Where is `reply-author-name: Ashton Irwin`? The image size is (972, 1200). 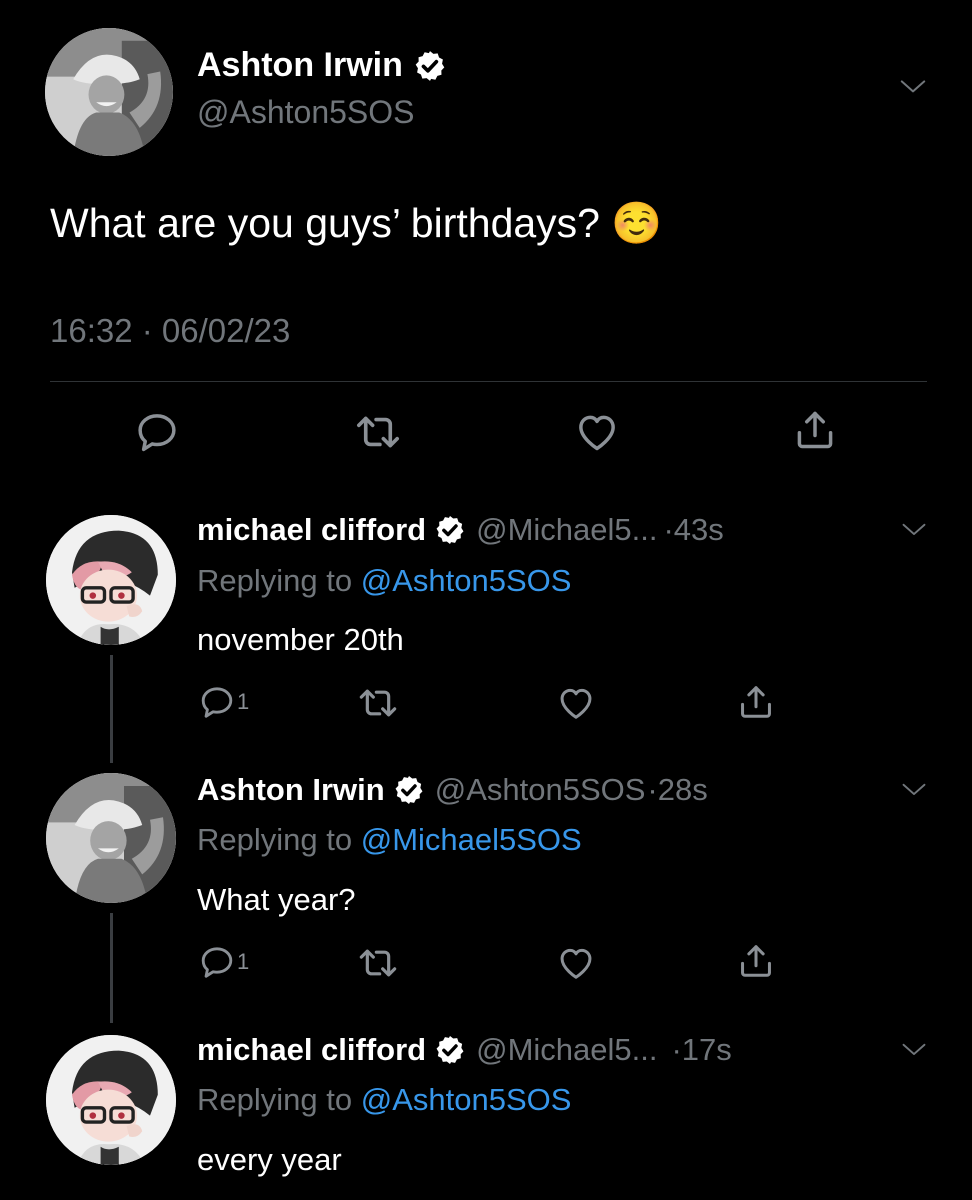
reply-author-name: Ashton Irwin is located at coordinates (291, 790).